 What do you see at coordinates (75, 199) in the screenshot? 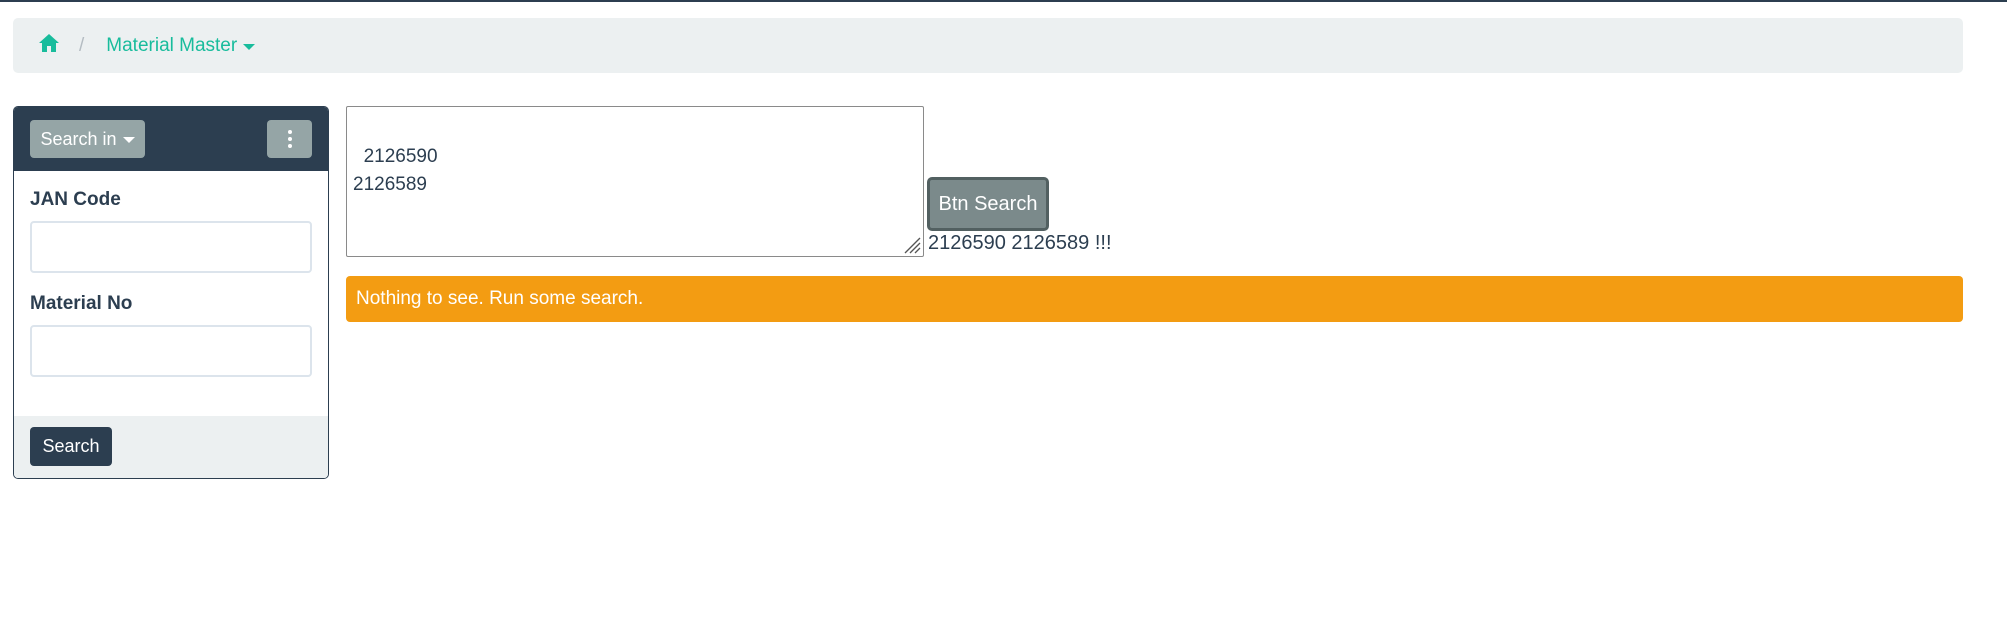
I see `jan-code-label: JAN Code` at bounding box center [75, 199].